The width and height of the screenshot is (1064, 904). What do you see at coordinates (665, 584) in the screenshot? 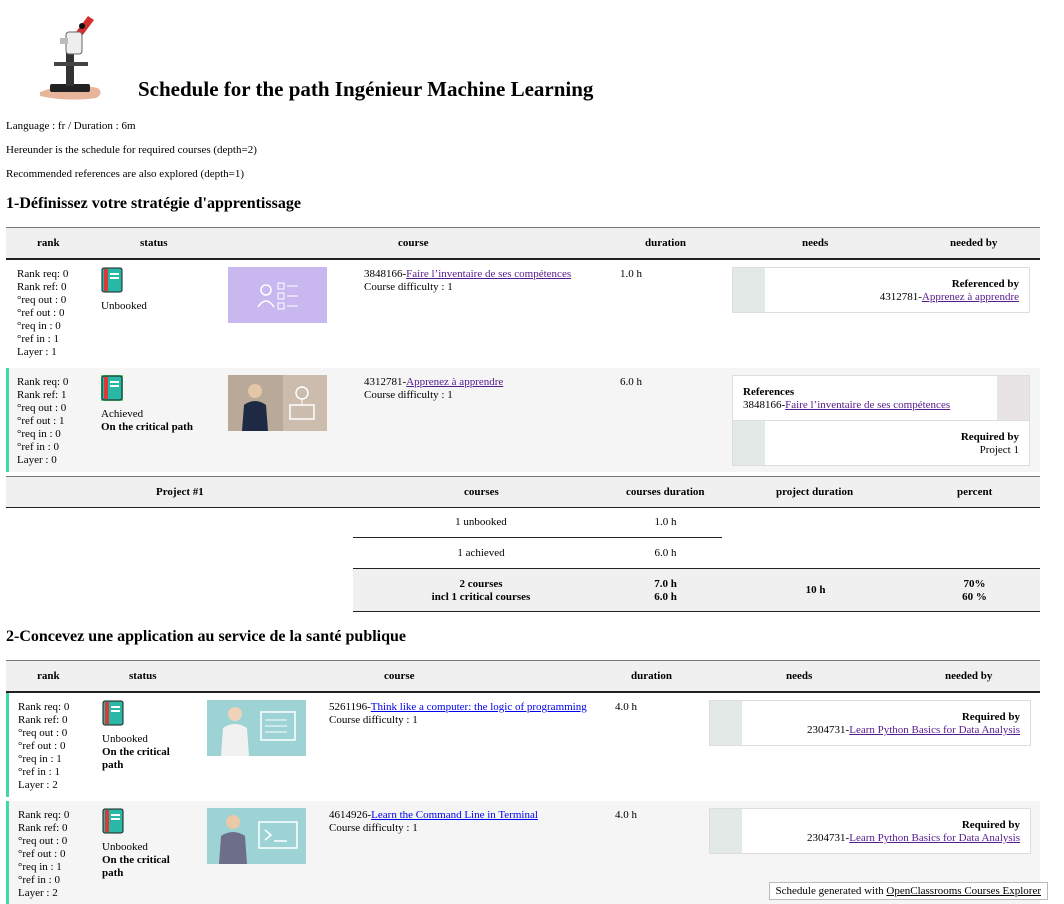
I see `total-duration: 7.0 h` at bounding box center [665, 584].